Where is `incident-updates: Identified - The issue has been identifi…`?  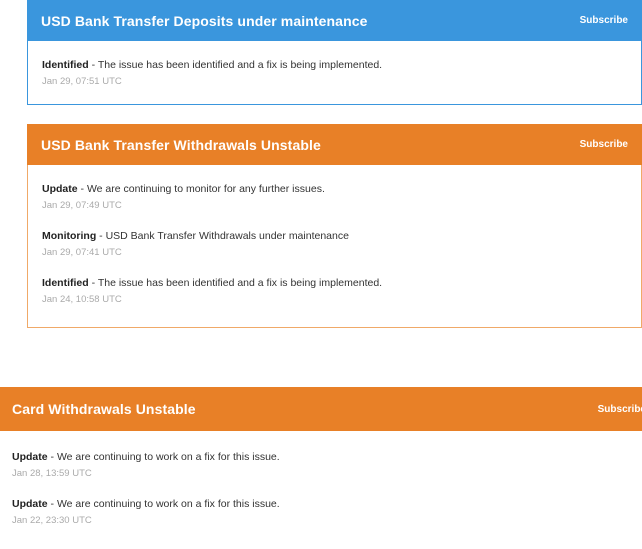
incident-updates: Identified - The issue has been identifi… is located at coordinates (334, 65).